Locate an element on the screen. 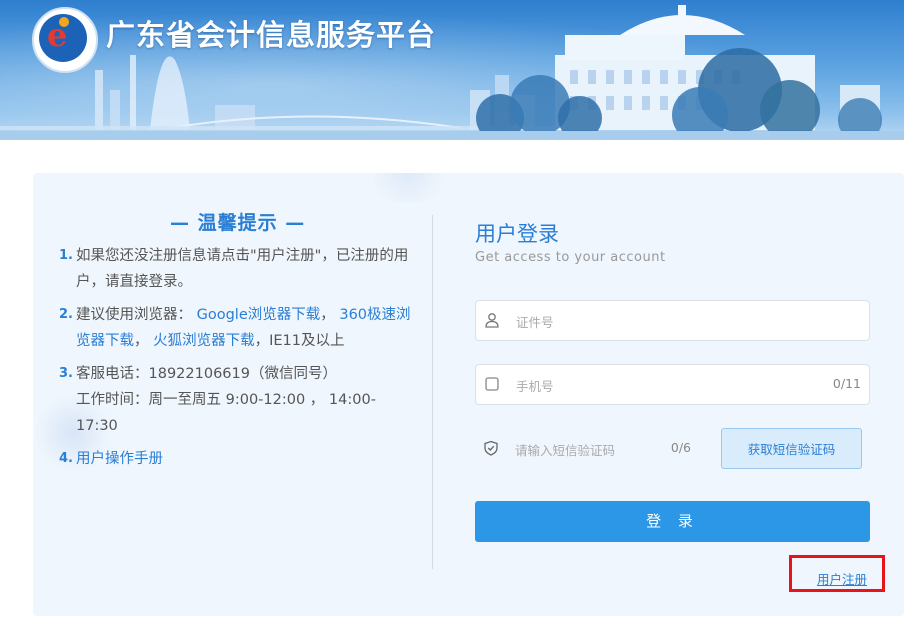  tip-prefix: 建议使用浏览器： is located at coordinates (134, 315).